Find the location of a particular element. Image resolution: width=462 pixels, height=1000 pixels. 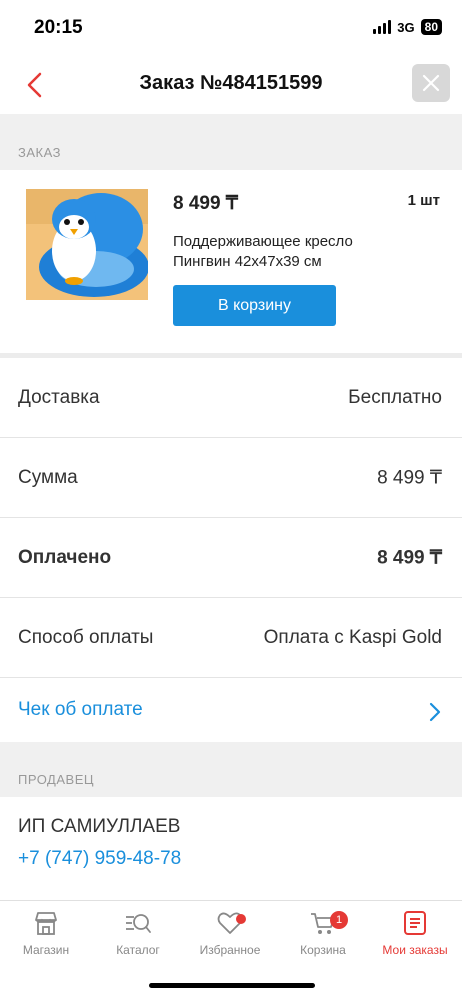

sum-row: Сумма 8 499 ₸ is located at coordinates (231, 478).